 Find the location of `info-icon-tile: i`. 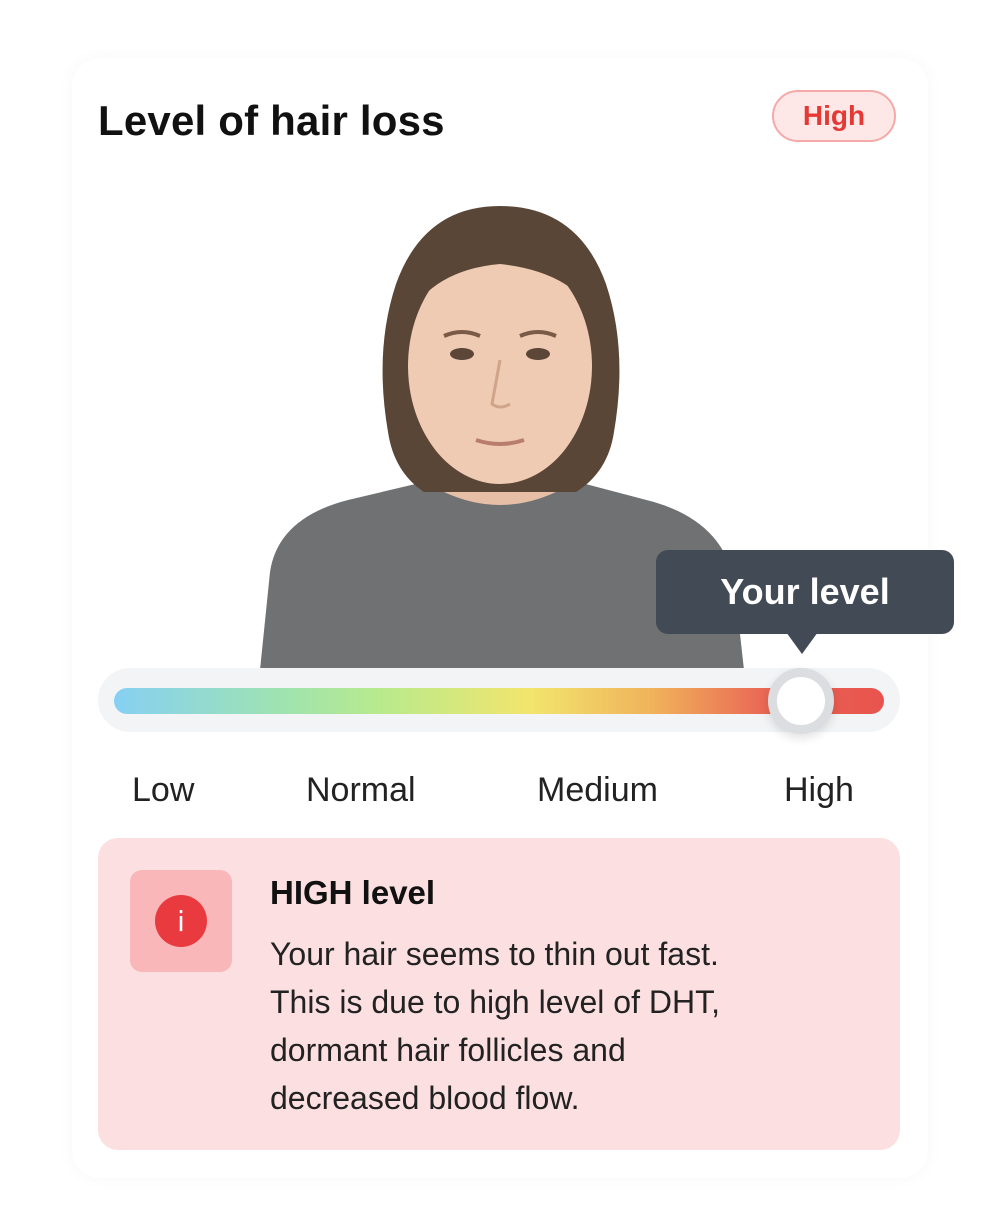

info-icon-tile: i is located at coordinates (181, 921).